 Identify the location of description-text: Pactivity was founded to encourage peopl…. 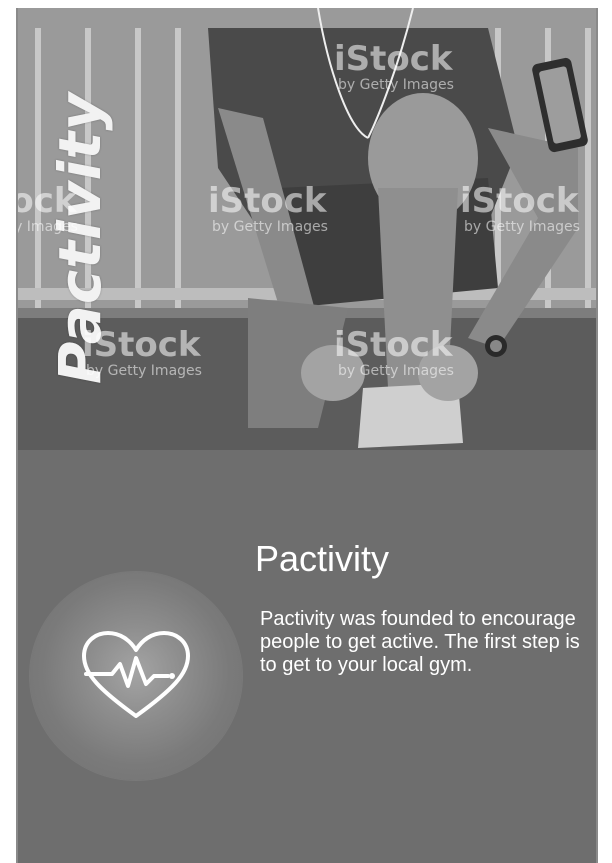
(420, 642).